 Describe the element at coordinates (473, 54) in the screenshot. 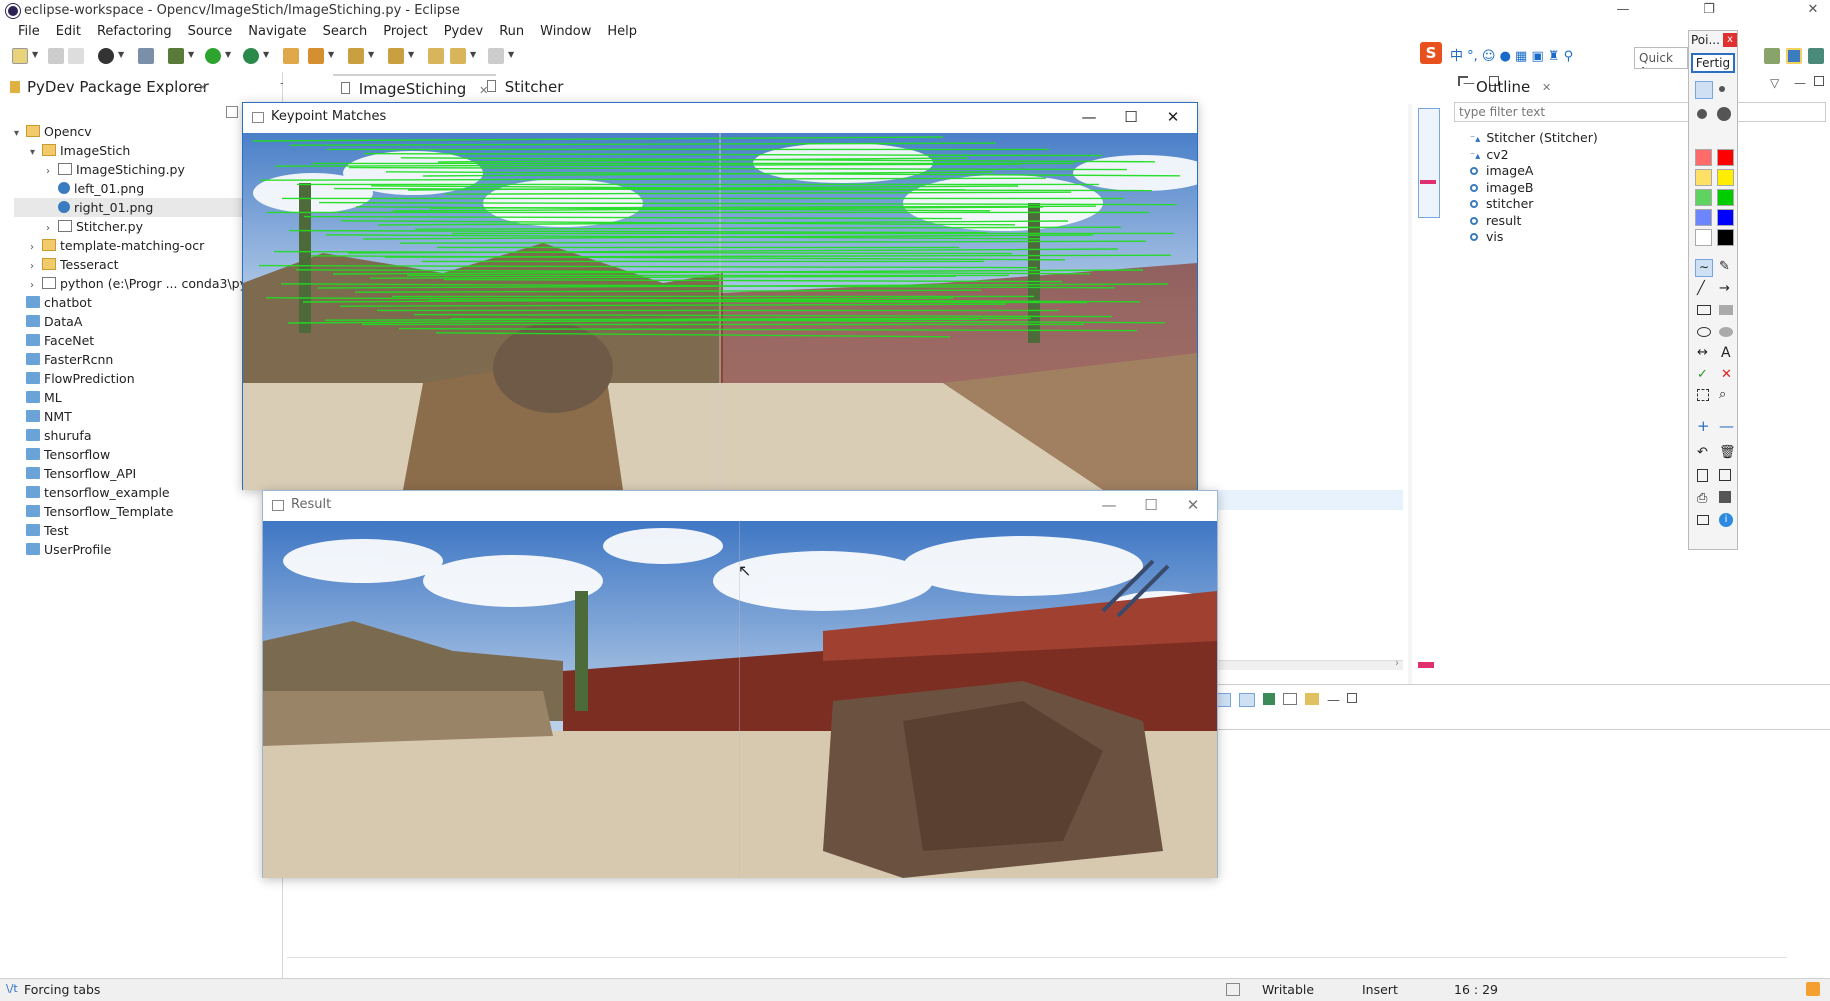

I see `back-dropdown-icon: ▼` at that location.